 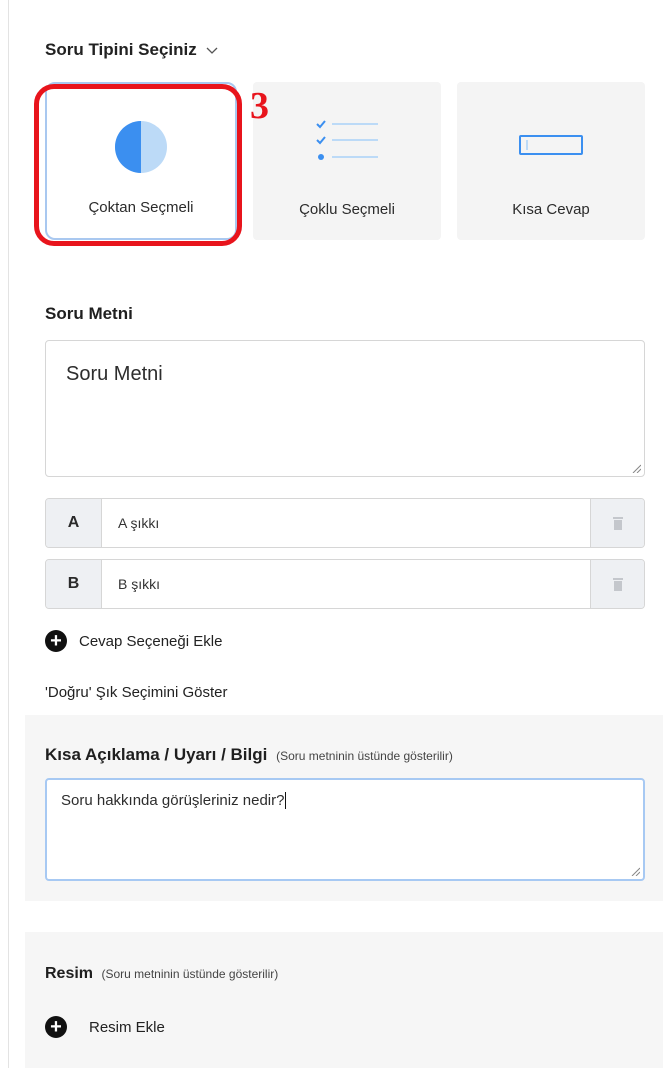 I want to click on question-type-title: Soru Tipini Seçiniz, so click(x=121, y=49).